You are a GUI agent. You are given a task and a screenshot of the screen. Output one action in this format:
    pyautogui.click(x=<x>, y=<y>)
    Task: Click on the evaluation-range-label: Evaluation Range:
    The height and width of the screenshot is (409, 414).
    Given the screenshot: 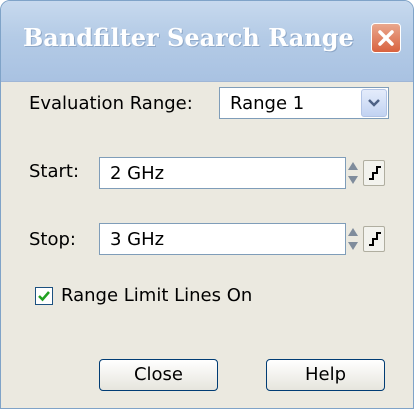 What is the action you would take?
    pyautogui.click(x=111, y=103)
    